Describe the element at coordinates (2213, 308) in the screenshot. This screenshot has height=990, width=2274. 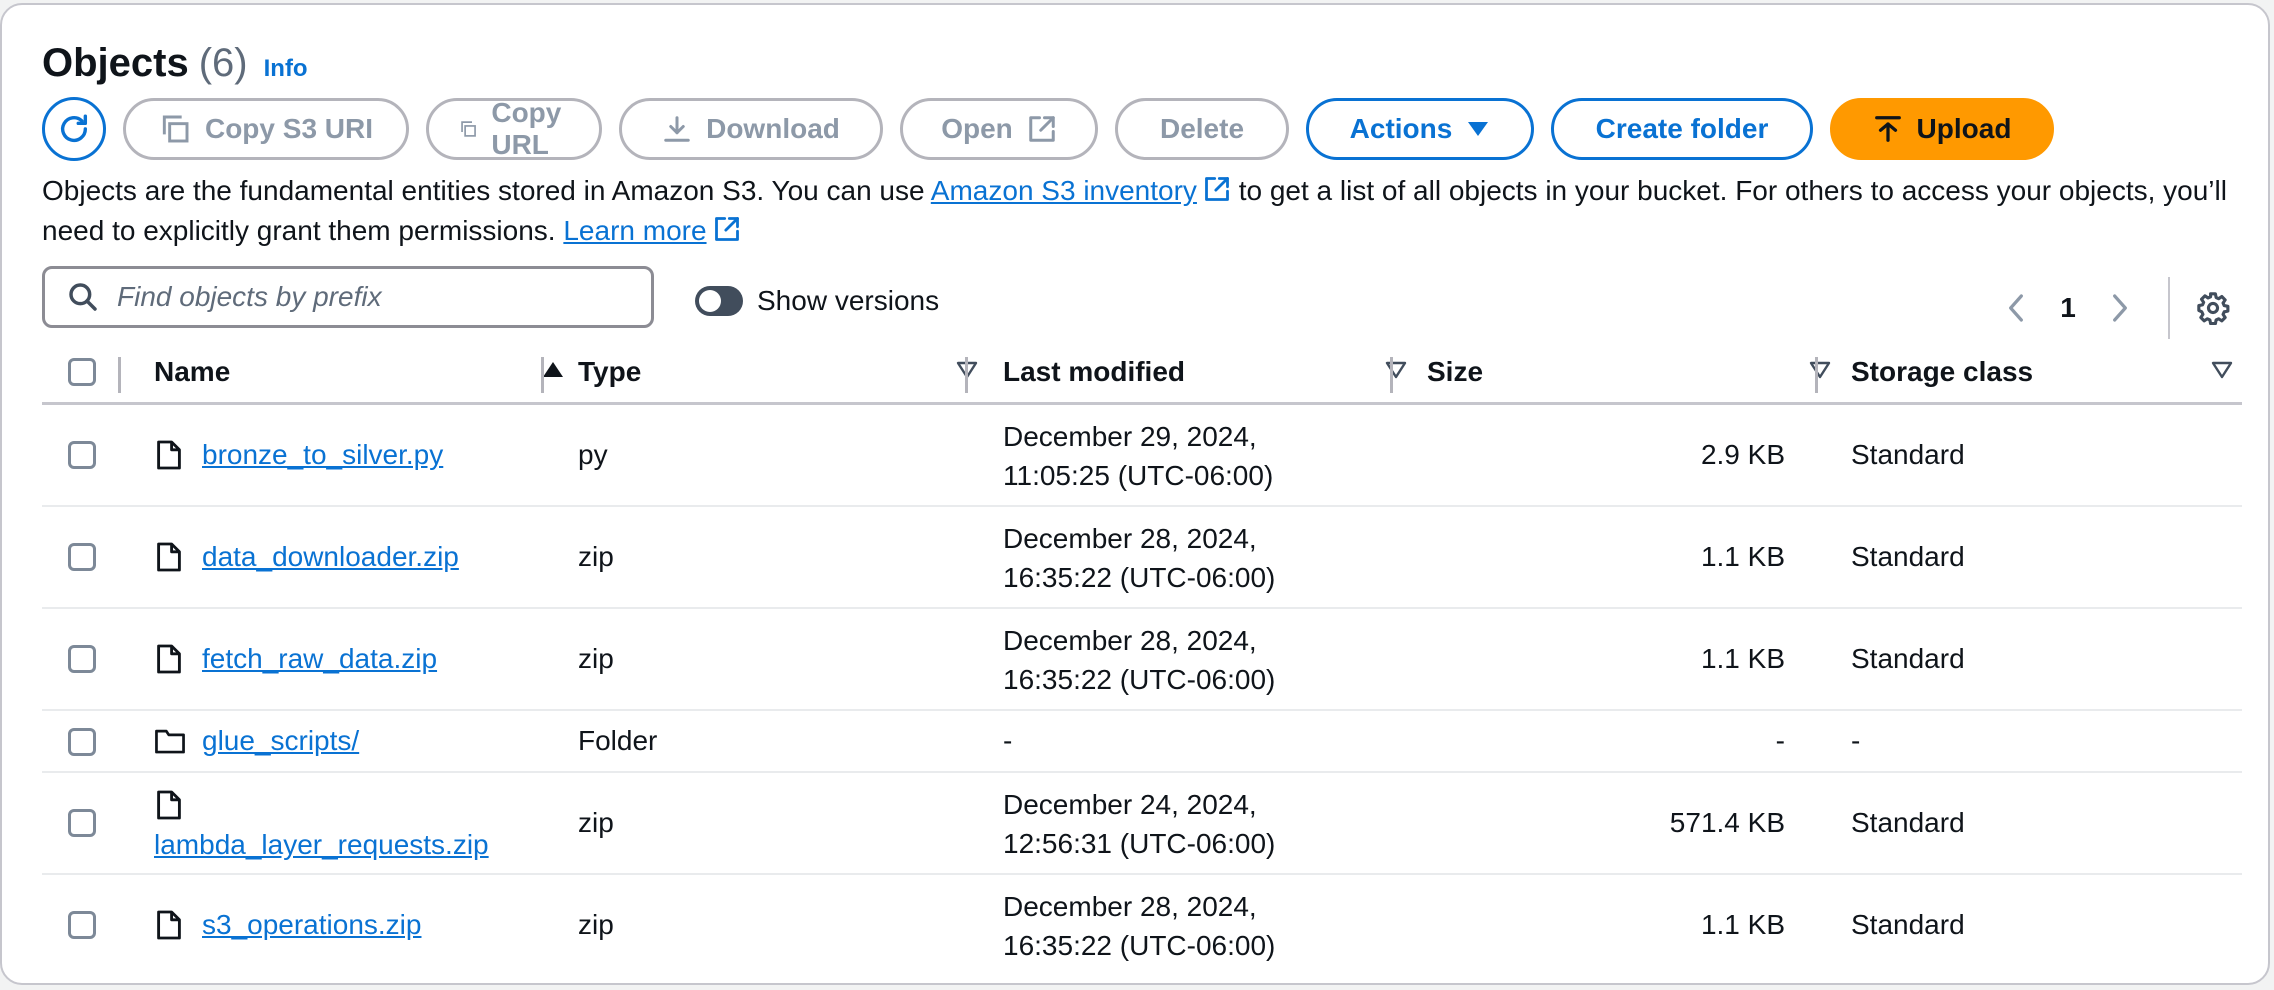
I see `gear-icon` at that location.